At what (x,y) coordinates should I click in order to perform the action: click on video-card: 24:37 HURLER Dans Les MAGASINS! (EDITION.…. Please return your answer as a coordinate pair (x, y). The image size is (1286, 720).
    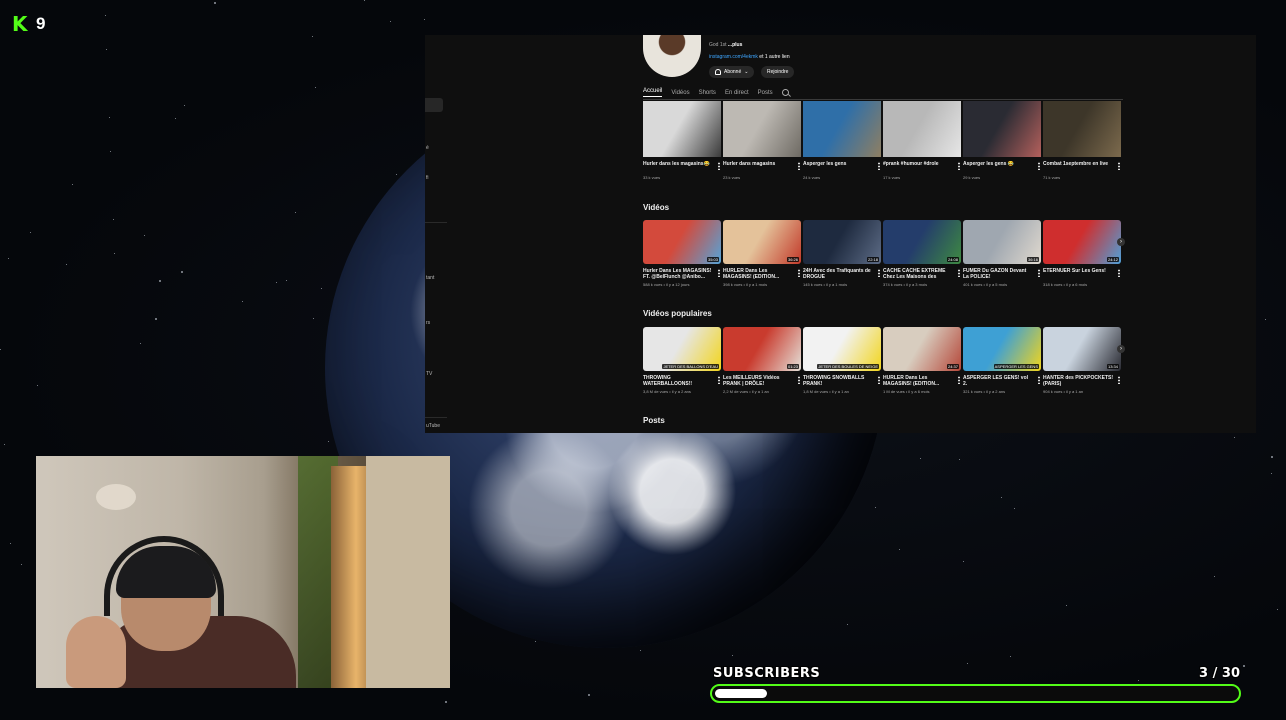
    Looking at the image, I should click on (922, 360).